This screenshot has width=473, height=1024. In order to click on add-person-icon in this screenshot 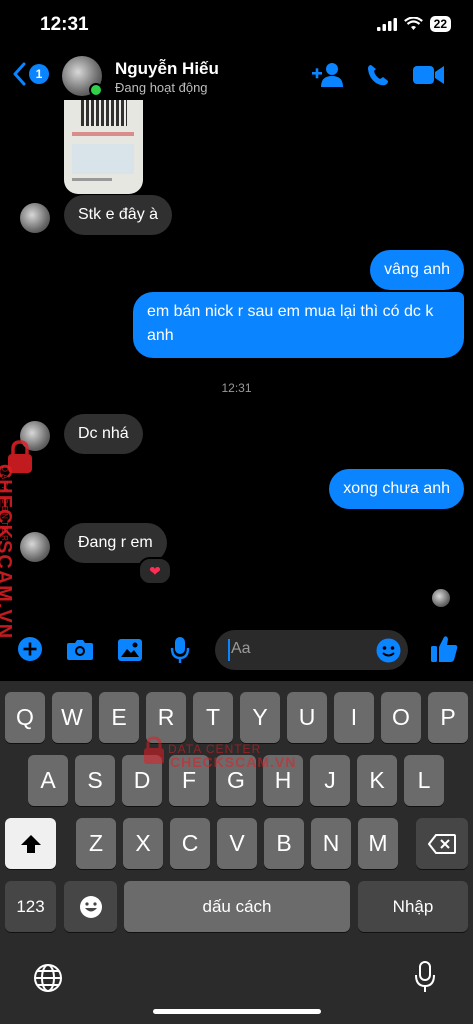, I will do `click(328, 75)`.